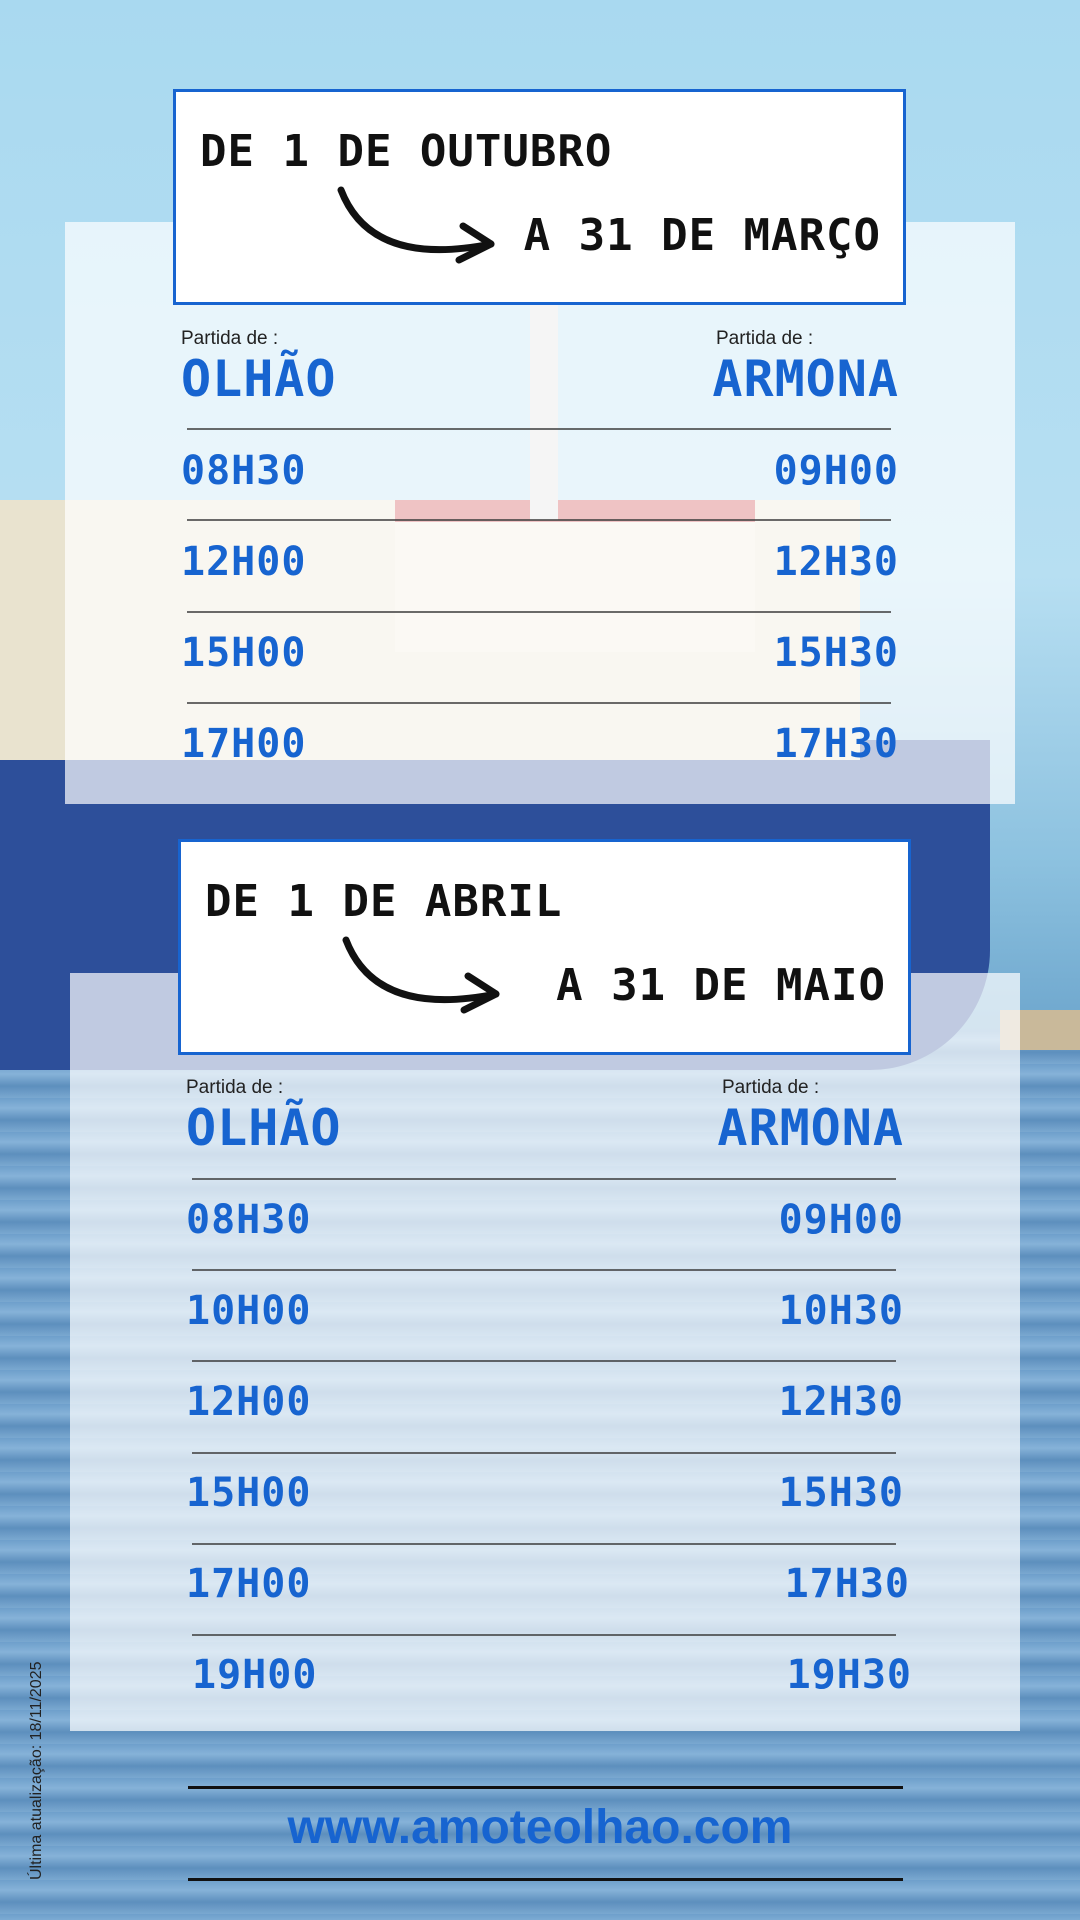  What do you see at coordinates (702, 235) in the screenshot?
I see `season-end-label: A 31 DE MARÇO` at bounding box center [702, 235].